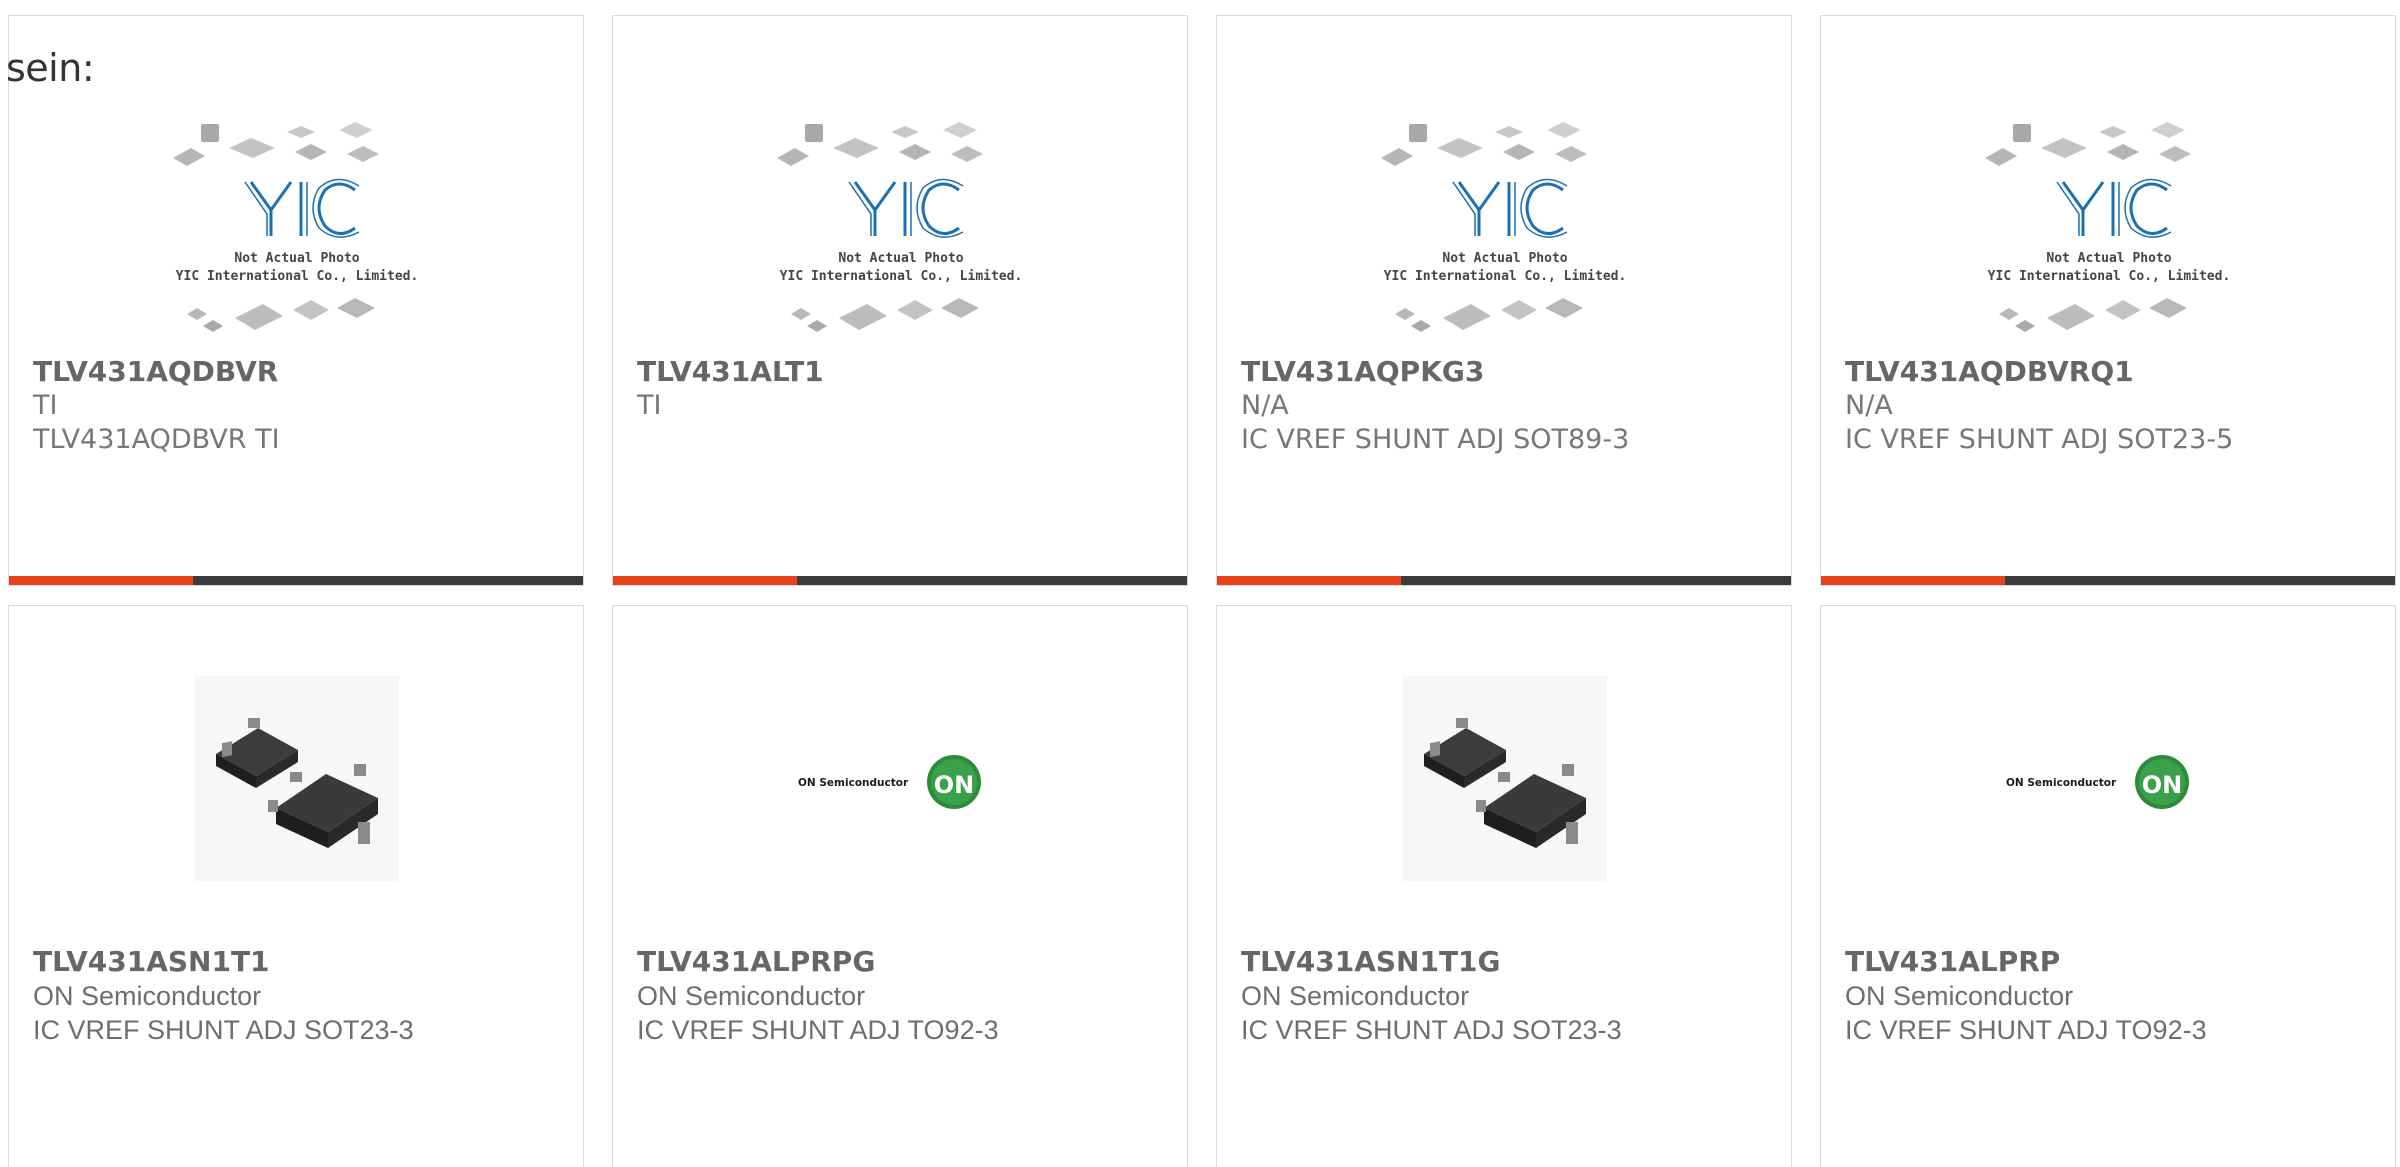 The height and width of the screenshot is (1167, 2400). Describe the element at coordinates (902, 962) in the screenshot. I see `part-number: TLV431ALPRPG` at that location.